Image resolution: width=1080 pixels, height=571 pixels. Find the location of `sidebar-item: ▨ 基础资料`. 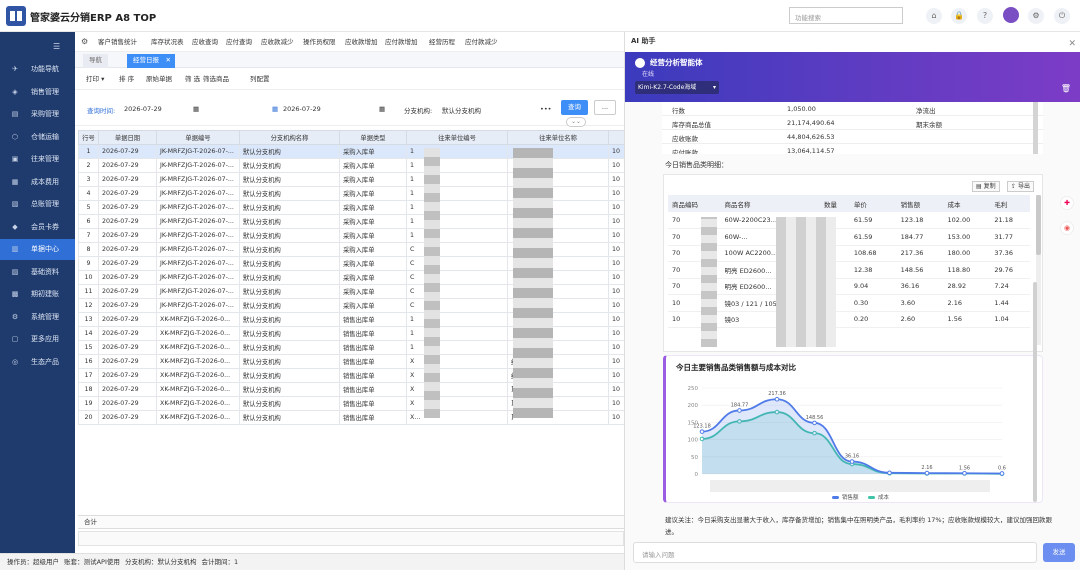

sidebar-item: ▨ 基础资料 is located at coordinates (37, 272).